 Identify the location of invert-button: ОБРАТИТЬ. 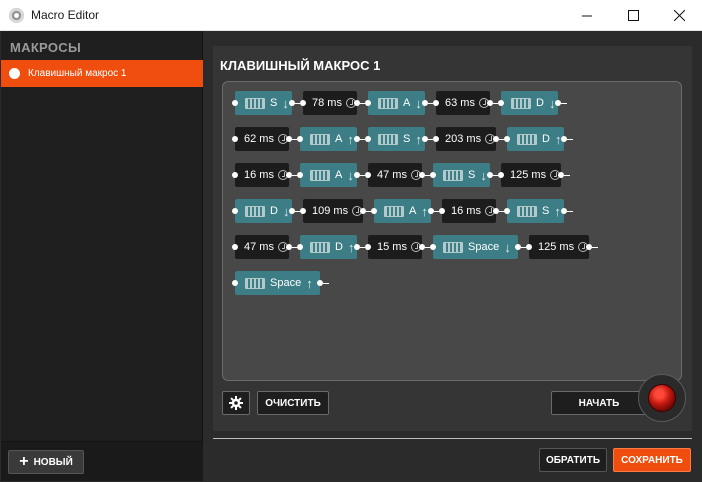
(573, 460).